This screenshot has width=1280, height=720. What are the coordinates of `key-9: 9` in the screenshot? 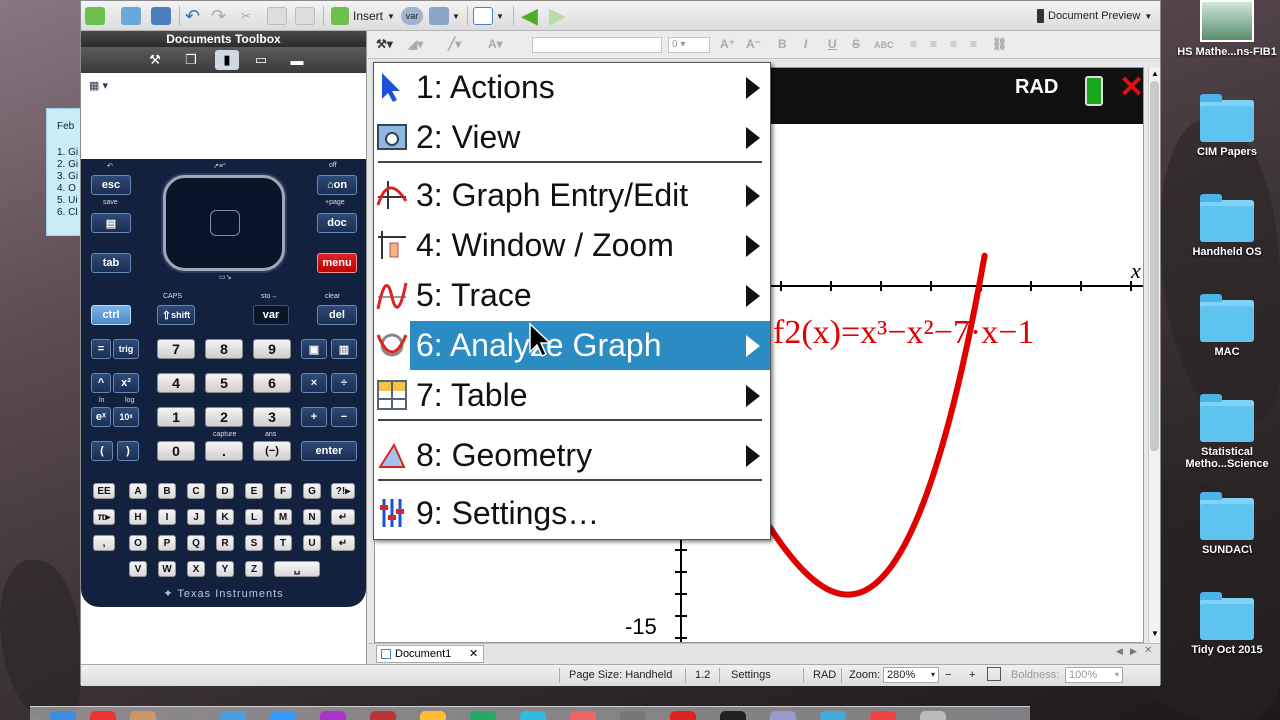 It's located at (272, 349).